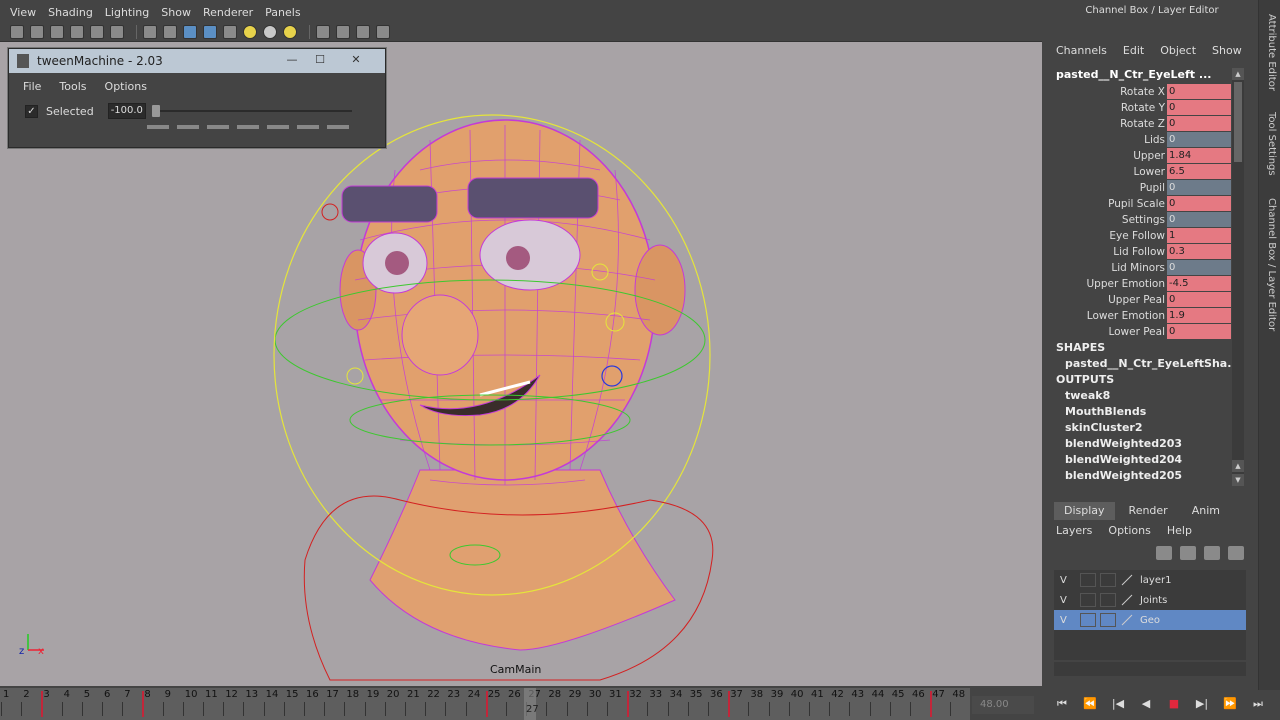 Image resolution: width=1280 pixels, height=720 pixels. What do you see at coordinates (97, 31) in the screenshot?
I see `film-gate-icon` at bounding box center [97, 31].